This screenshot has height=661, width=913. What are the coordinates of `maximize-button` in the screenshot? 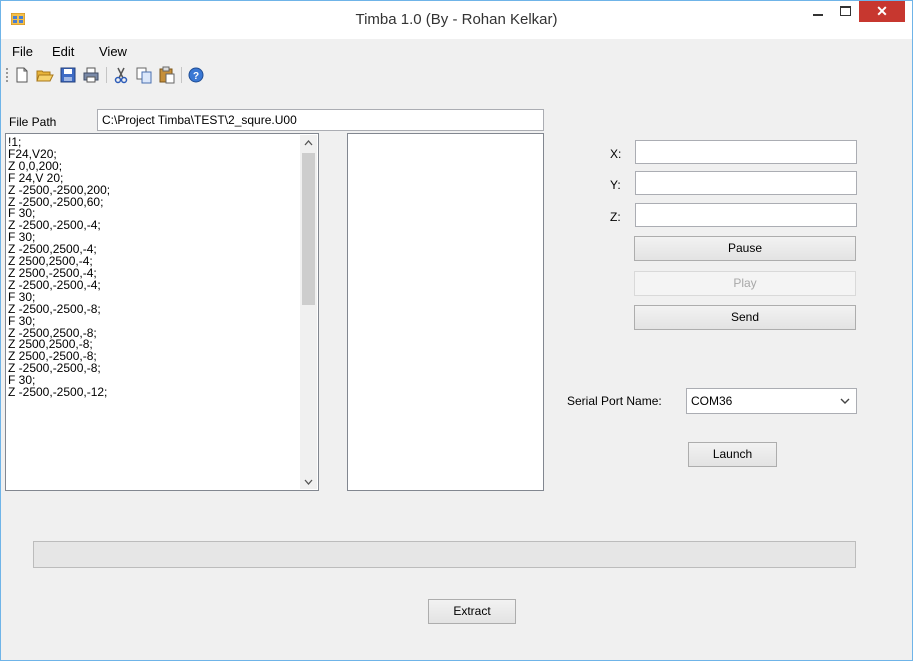 It's located at (845, 12).